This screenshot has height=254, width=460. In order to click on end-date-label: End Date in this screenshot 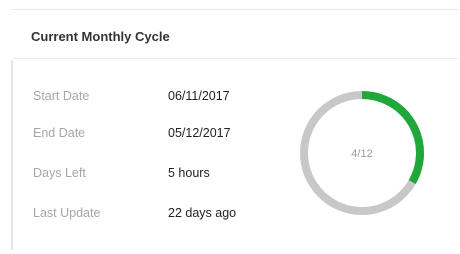, I will do `click(59, 133)`.